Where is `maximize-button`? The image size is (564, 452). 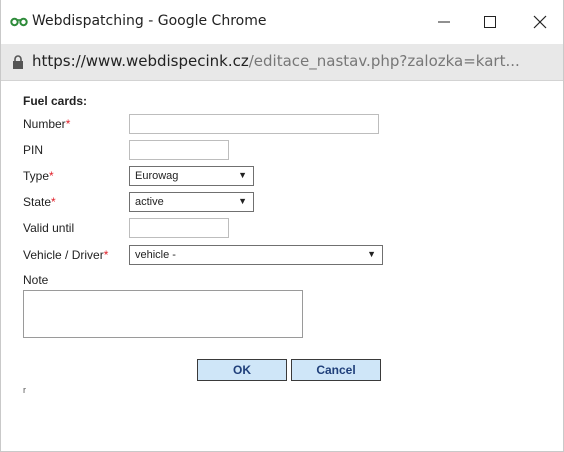
maximize-button is located at coordinates (490, 22).